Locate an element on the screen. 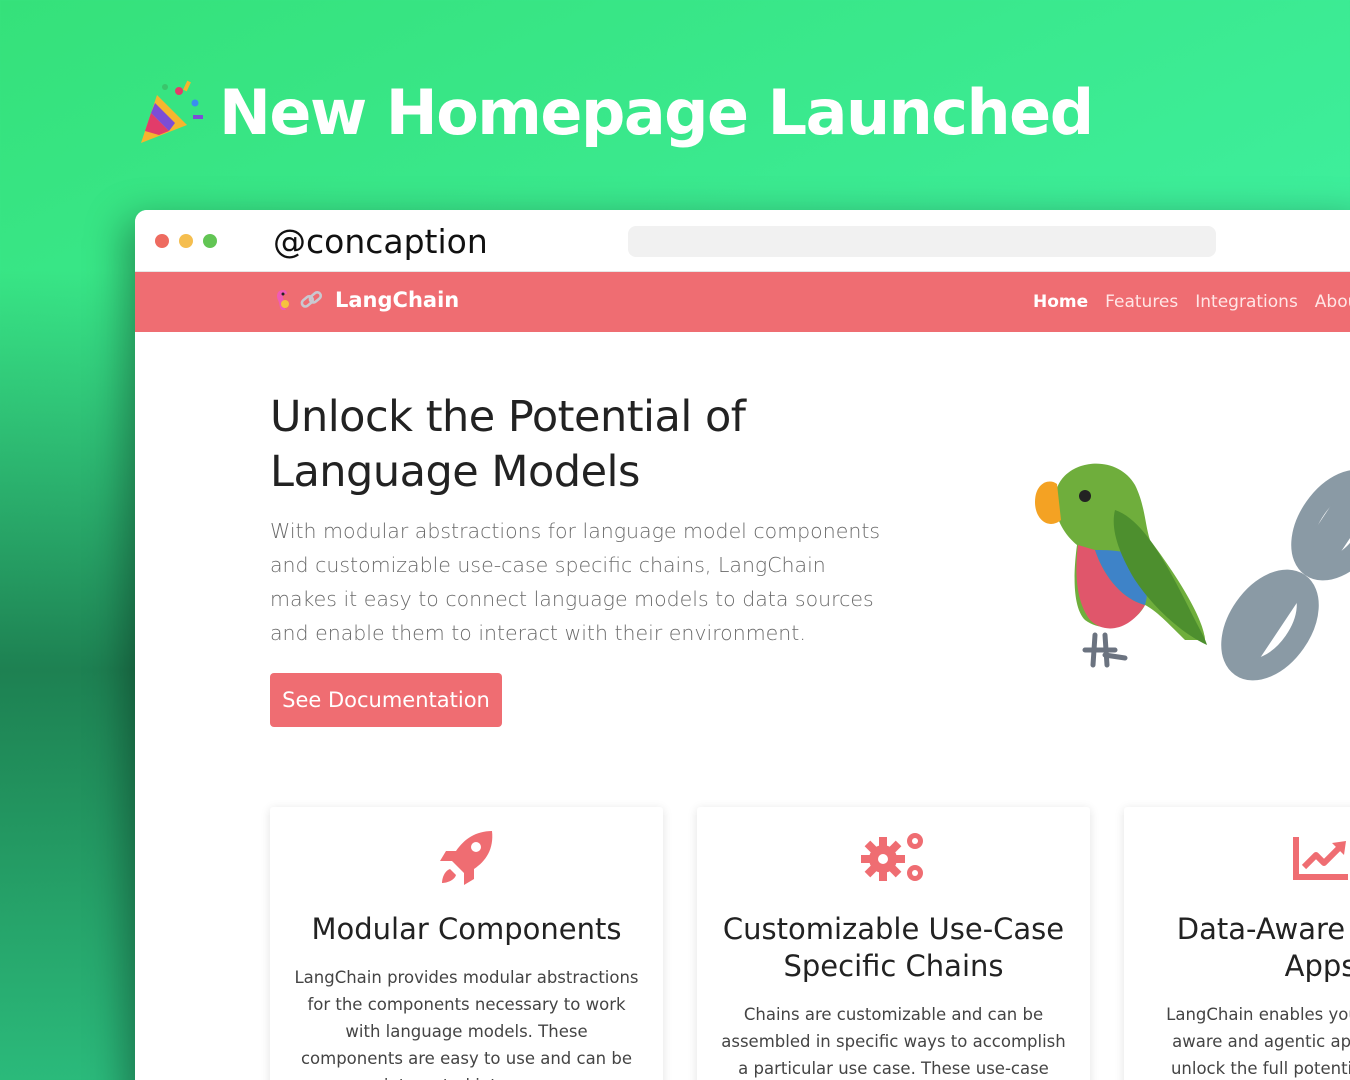 The image size is (1350, 1080). feature-title: Data-Aware Agentic Apps is located at coordinates (1263, 947).